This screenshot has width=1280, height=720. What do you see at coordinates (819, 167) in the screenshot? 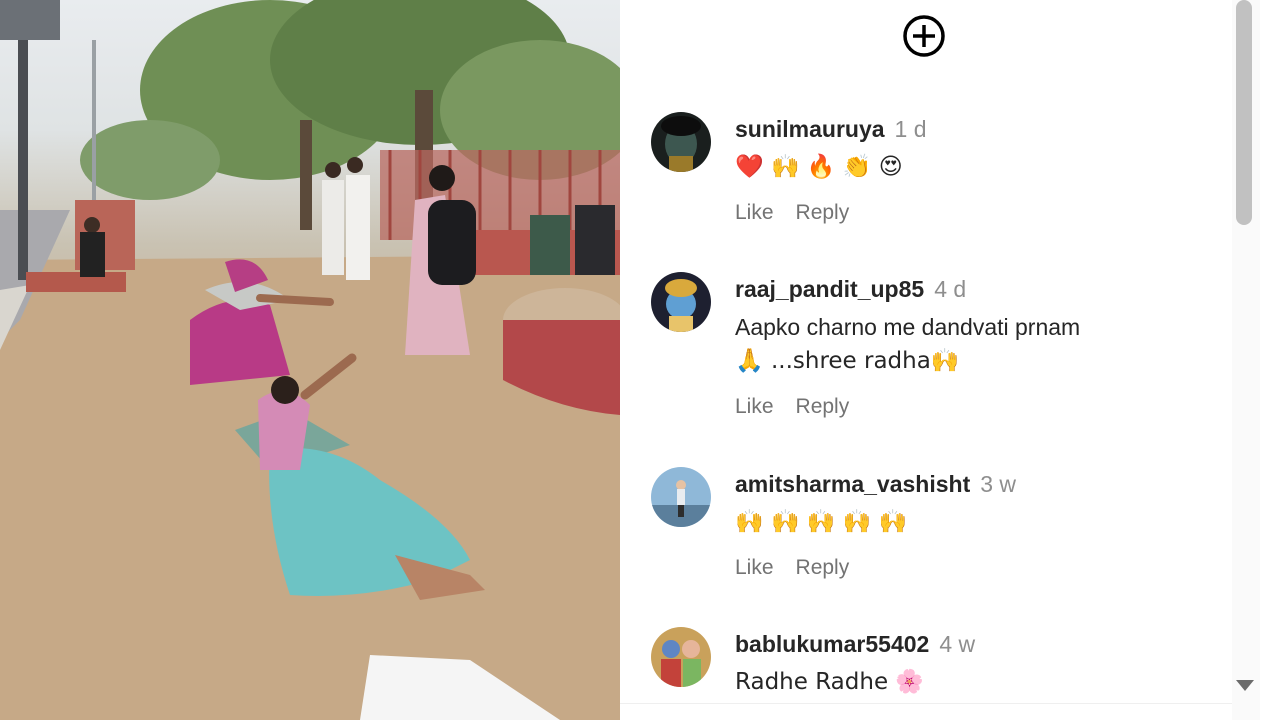
I see `comment-text: ❤️ 🙌 🔥 👏 😍` at bounding box center [819, 167].